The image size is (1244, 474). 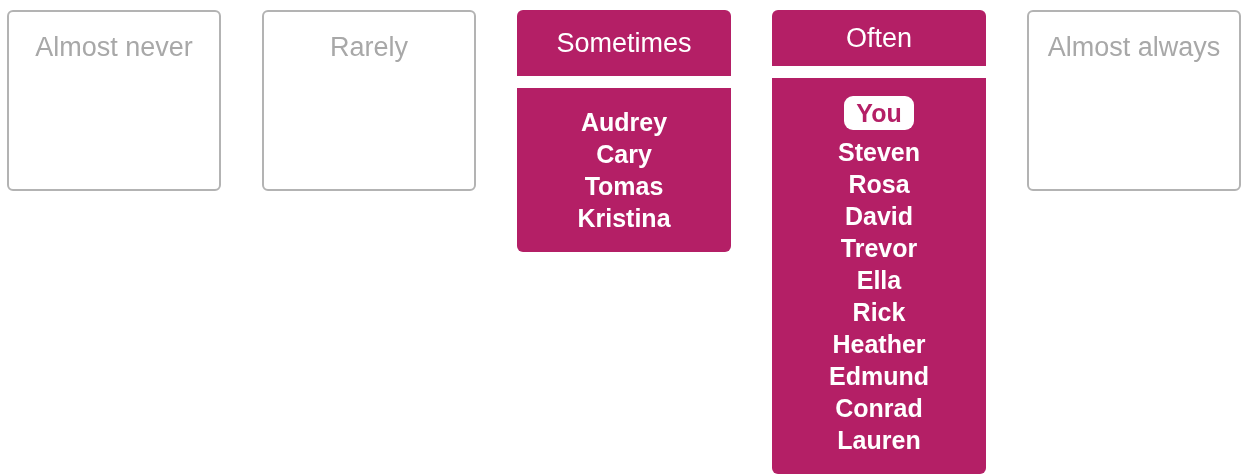 What do you see at coordinates (879, 152) in the screenshot?
I see `person-name: Steven` at bounding box center [879, 152].